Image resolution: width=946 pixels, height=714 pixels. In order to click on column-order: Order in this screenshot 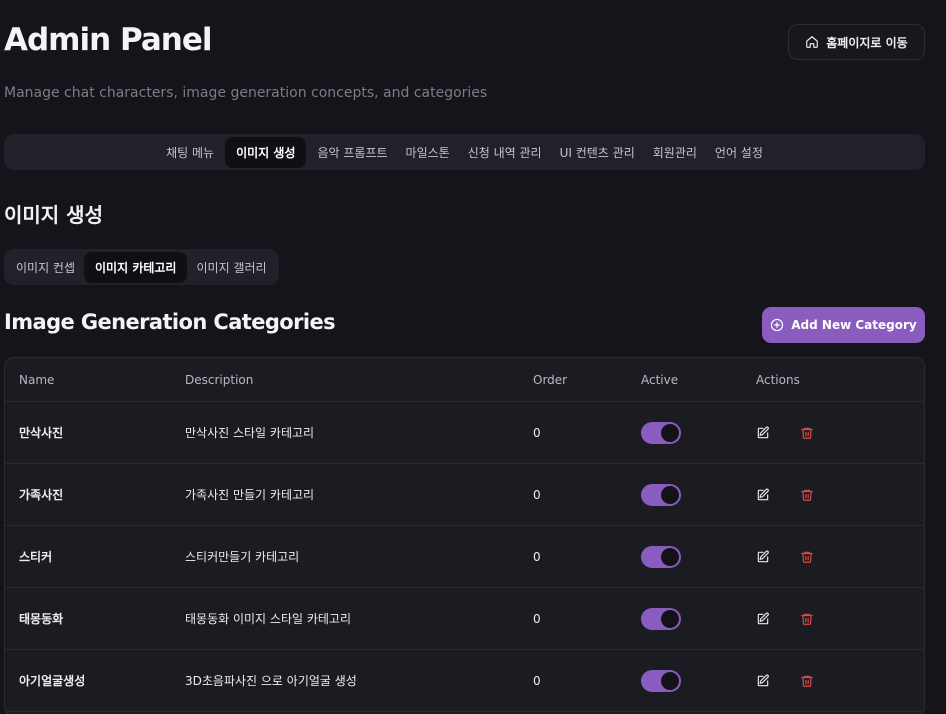, I will do `click(550, 379)`.